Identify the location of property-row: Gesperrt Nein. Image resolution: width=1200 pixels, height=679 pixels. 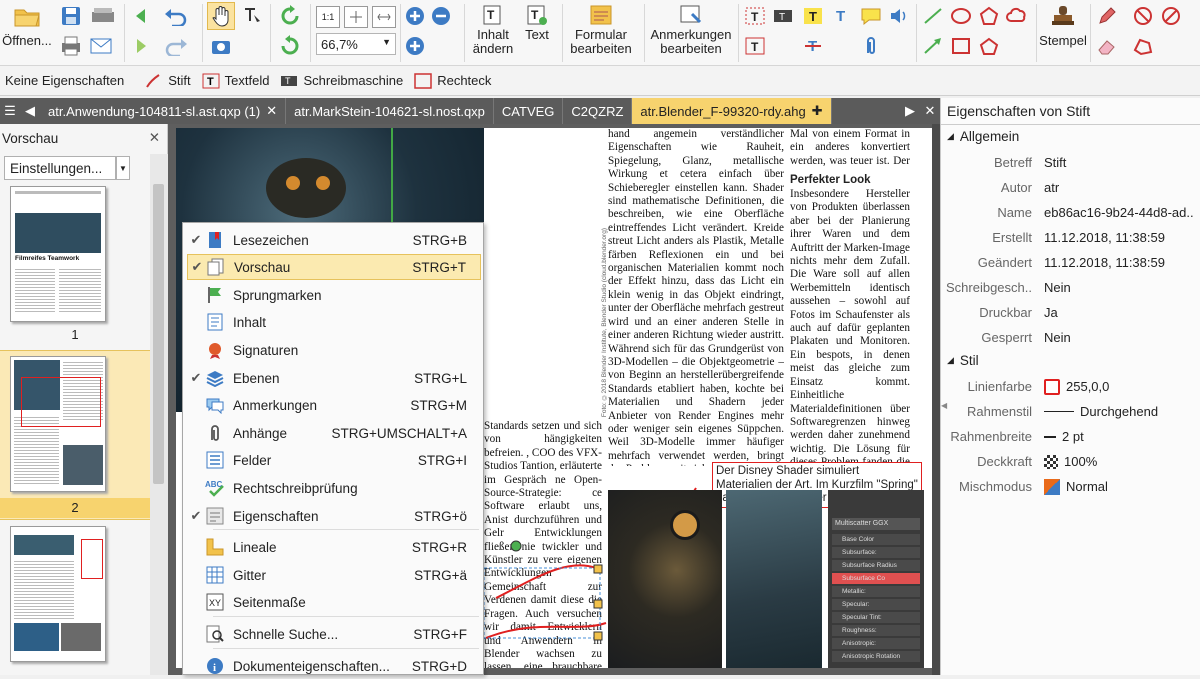
(1070, 337).